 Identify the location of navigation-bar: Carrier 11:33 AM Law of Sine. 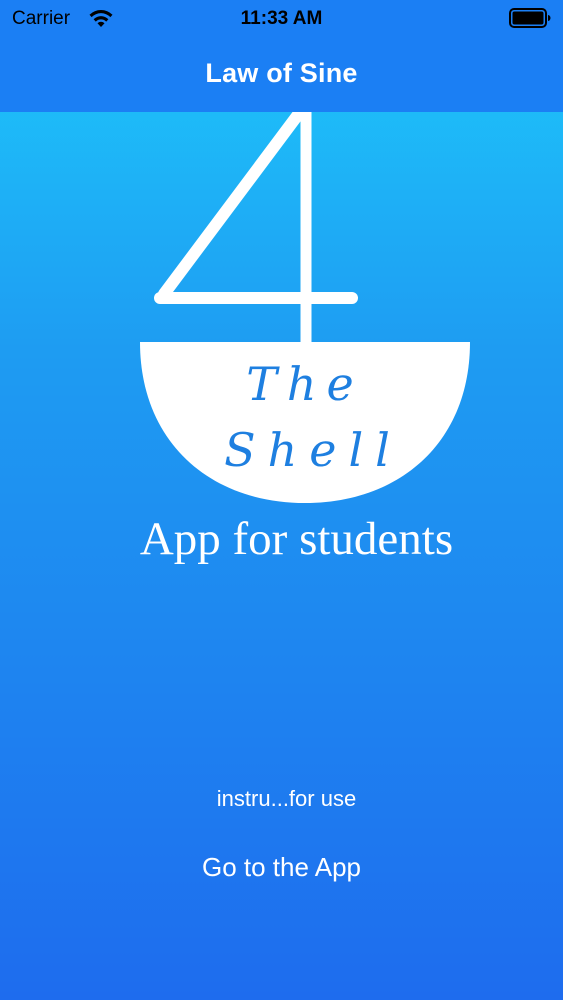
(281, 56).